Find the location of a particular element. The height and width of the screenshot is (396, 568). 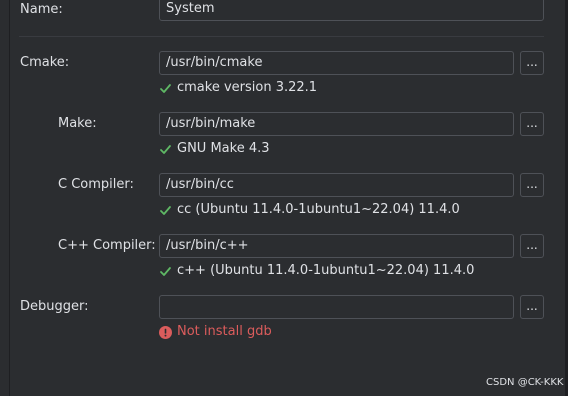

make-label: Make: is located at coordinates (77, 123).